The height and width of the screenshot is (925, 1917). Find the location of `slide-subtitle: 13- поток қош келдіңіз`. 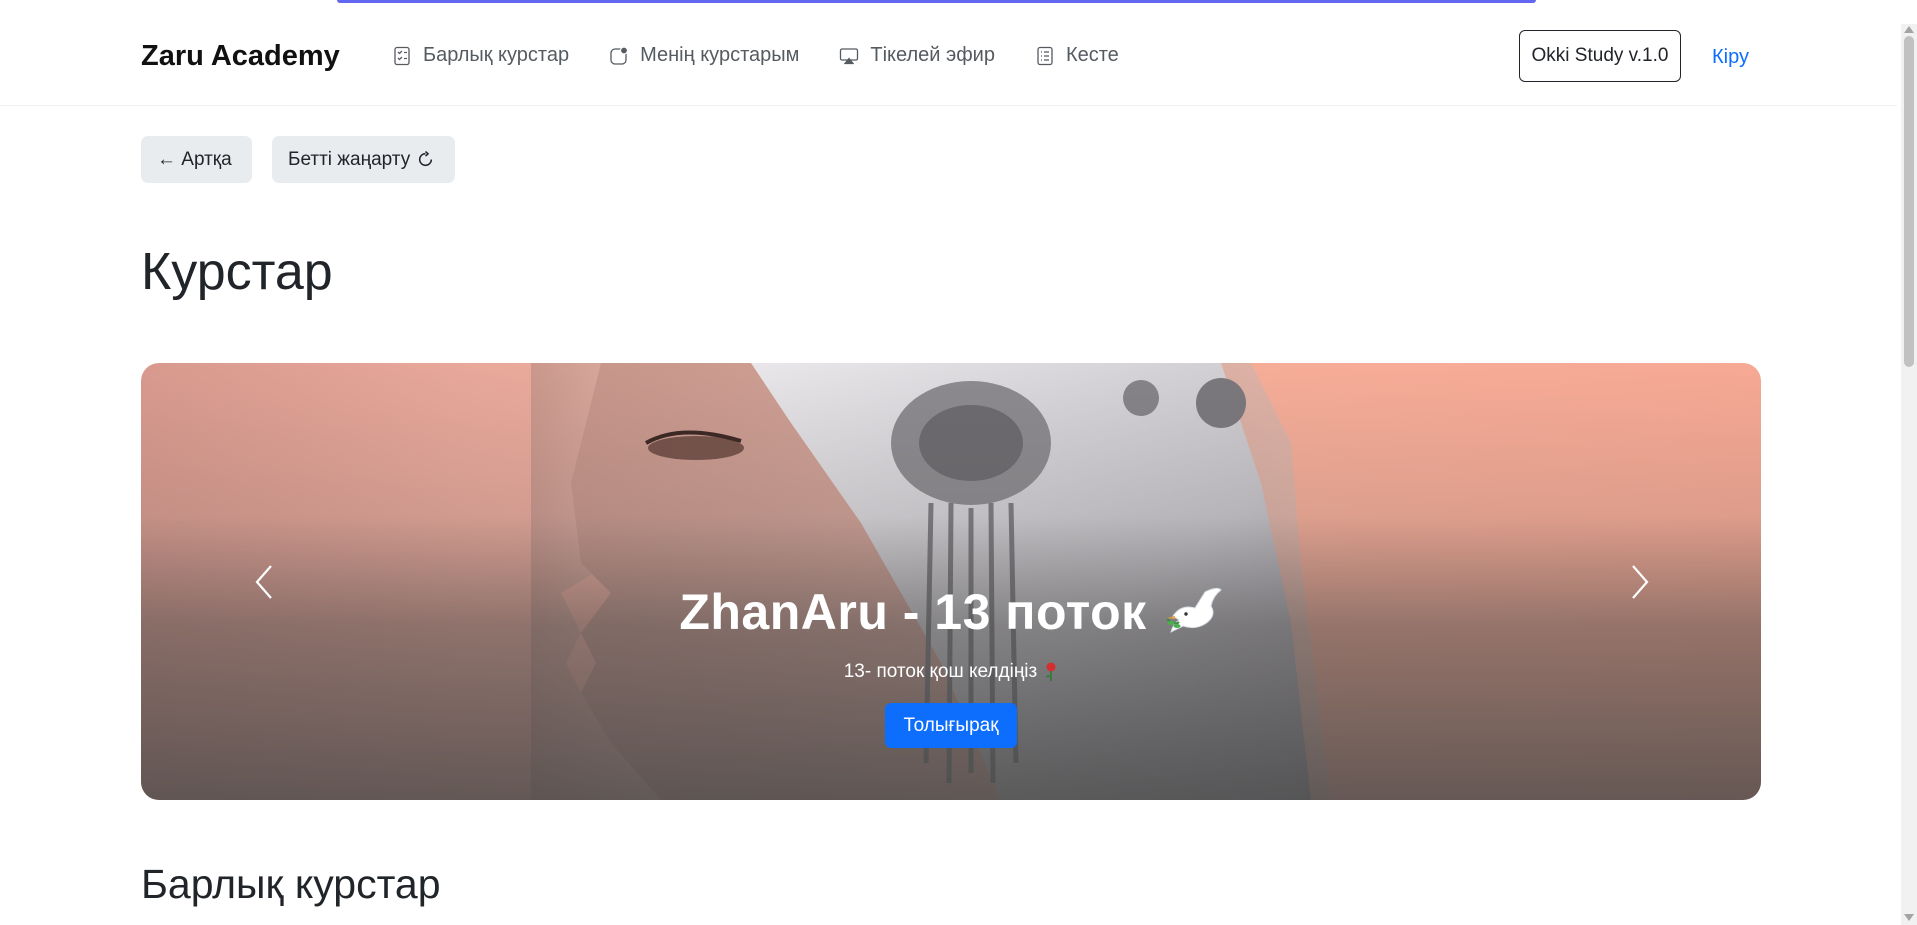

slide-subtitle: 13- поток қош келдіңіз is located at coordinates (951, 672).